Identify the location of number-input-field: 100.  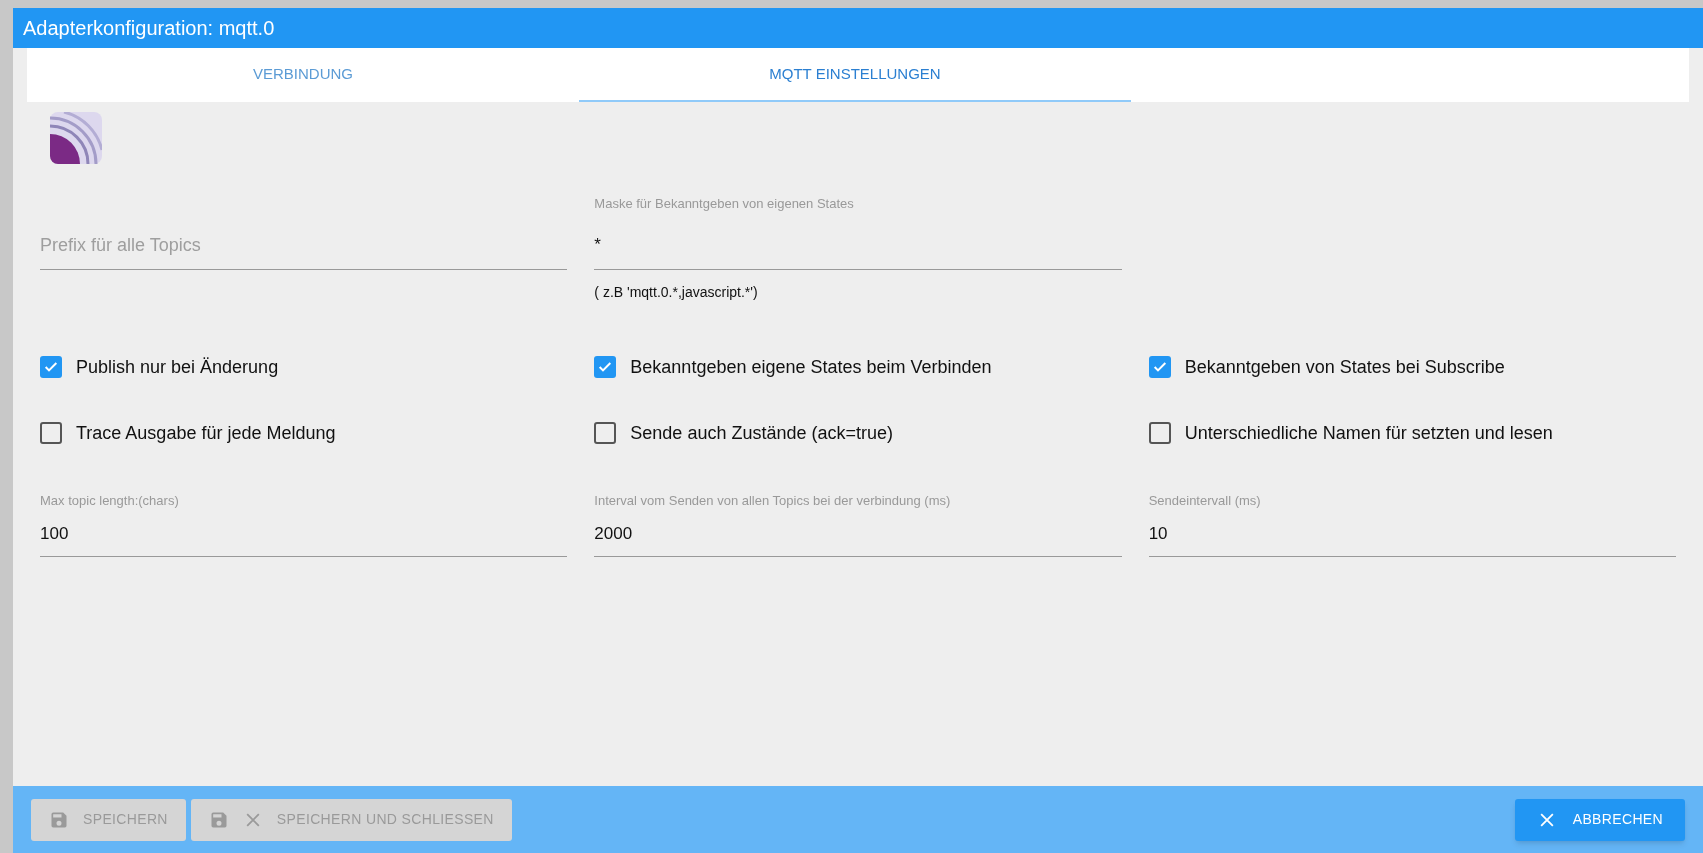
(304, 534).